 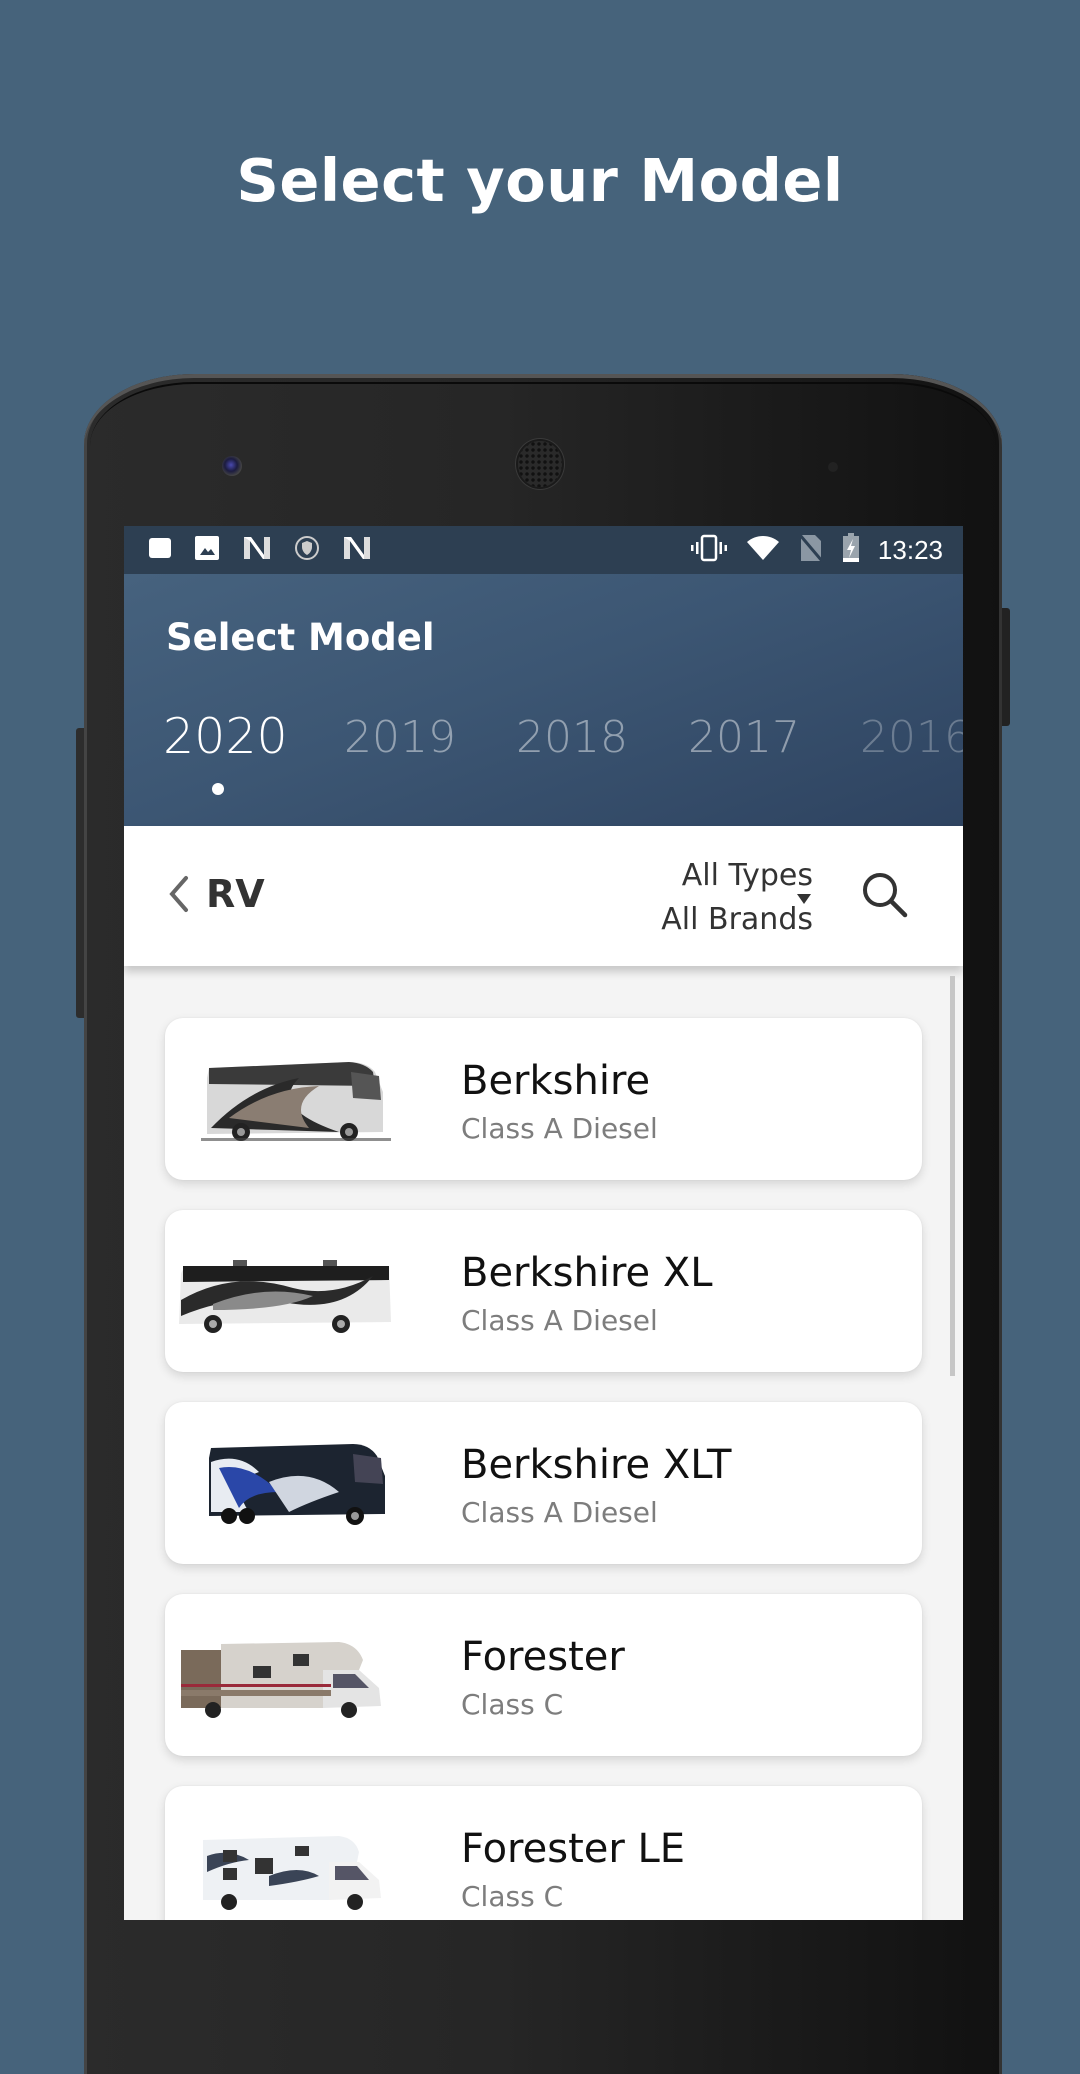 I want to click on front-camera-icon, so click(x=232, y=466).